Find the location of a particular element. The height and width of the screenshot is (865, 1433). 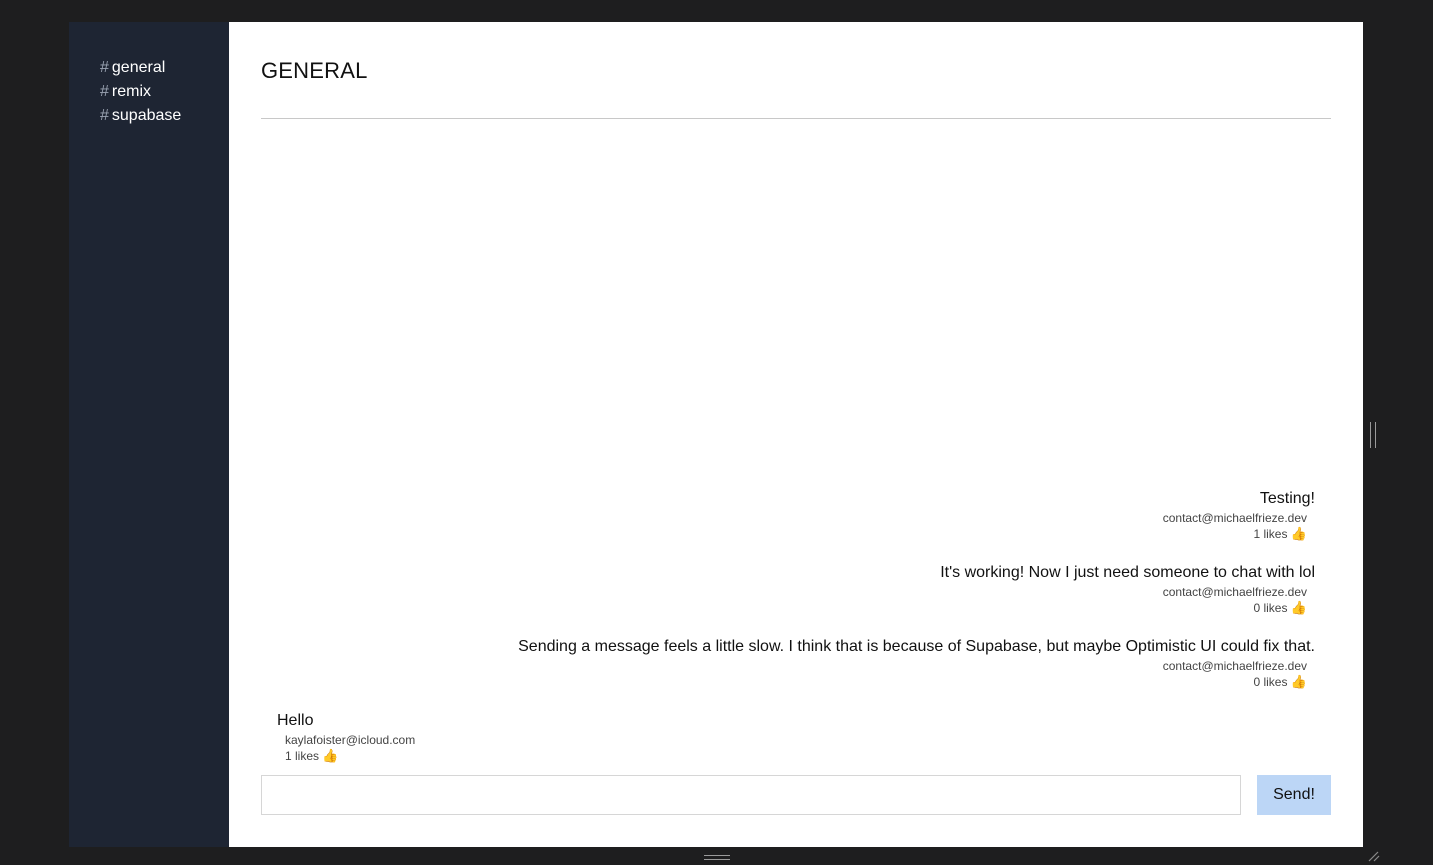

corner-resize-grip-icon is located at coordinates (1373, 856).